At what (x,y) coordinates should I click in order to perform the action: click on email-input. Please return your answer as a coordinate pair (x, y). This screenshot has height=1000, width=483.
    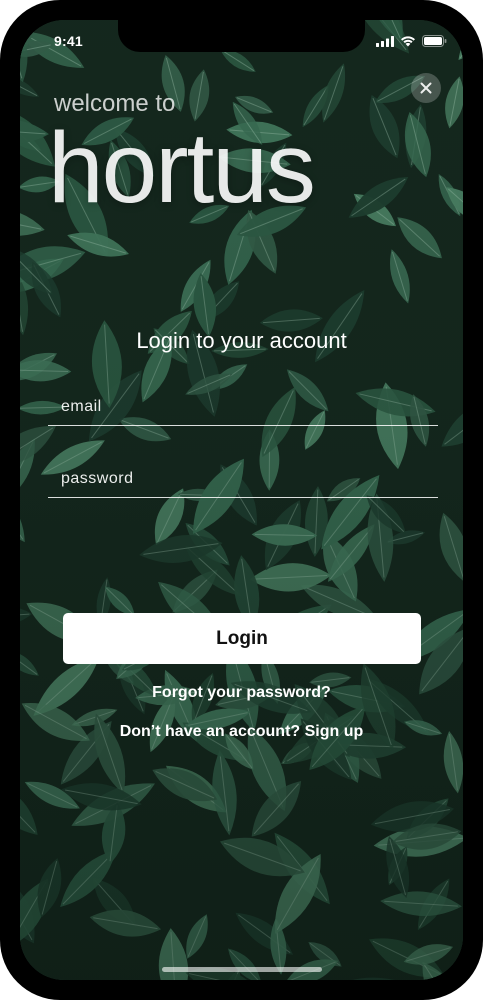
    Looking at the image, I should click on (243, 407).